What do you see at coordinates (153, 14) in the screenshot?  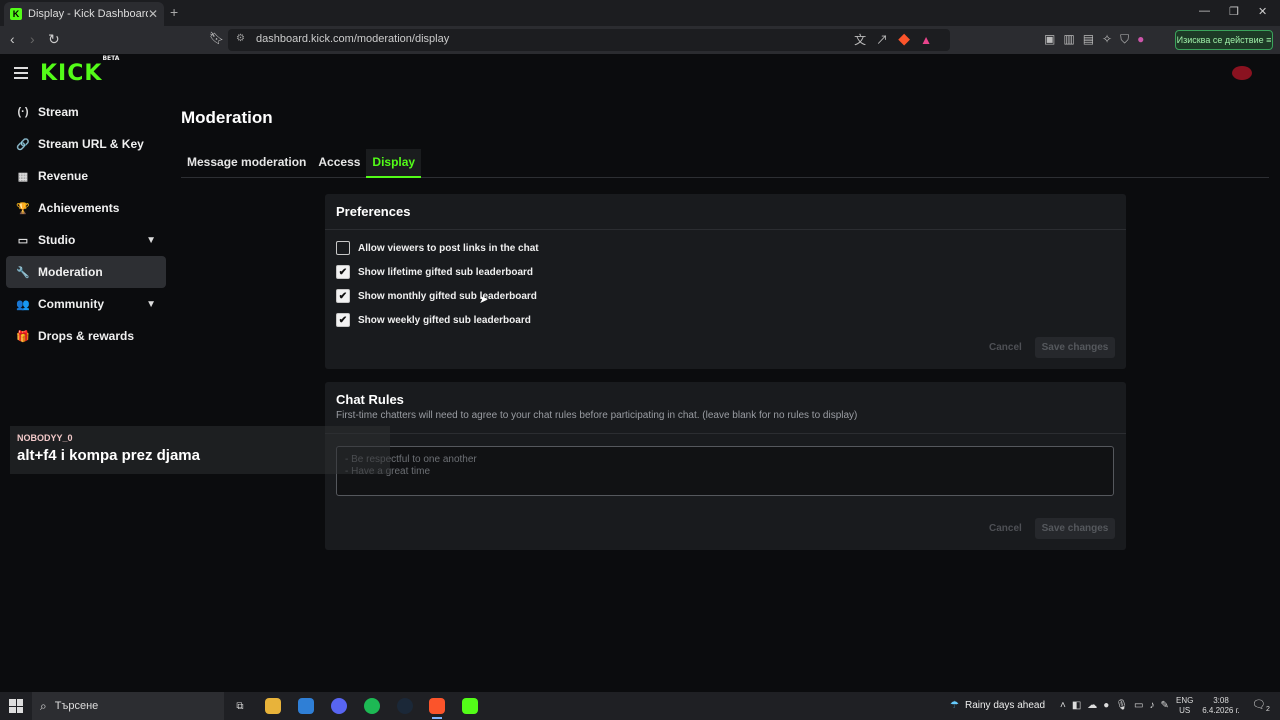 I see `close-tab-icon: ✕` at bounding box center [153, 14].